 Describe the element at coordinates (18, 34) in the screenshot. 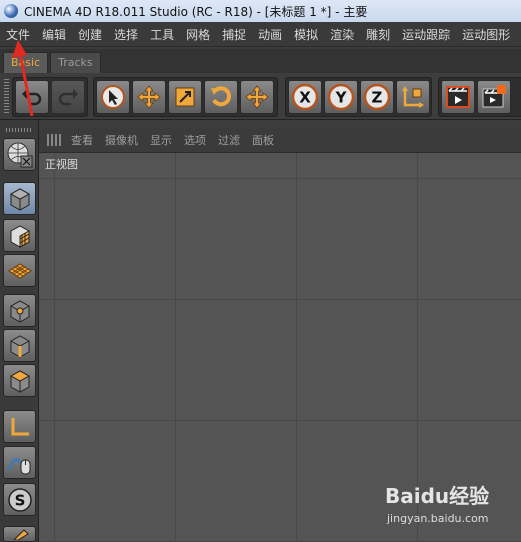

I see `menu-file: 文件` at that location.